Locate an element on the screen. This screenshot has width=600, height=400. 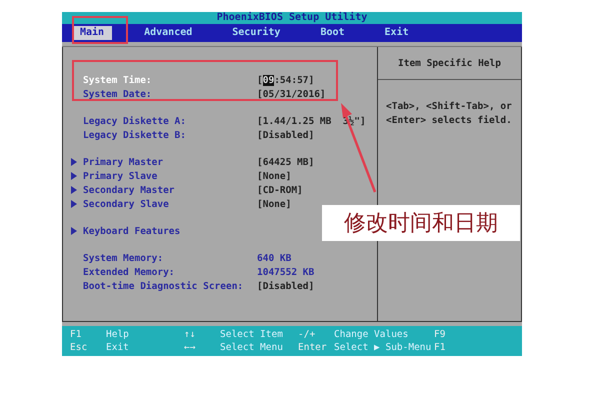
highlight-frame is located at coordinates (100, 30).